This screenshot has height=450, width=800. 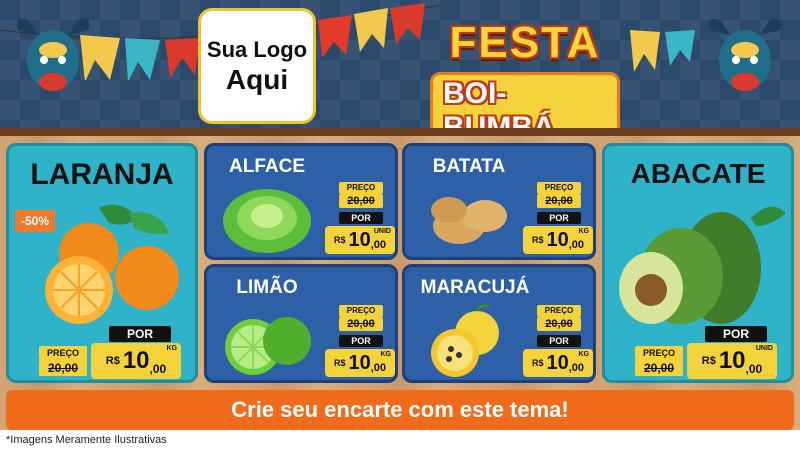 What do you see at coordinates (475, 287) in the screenshot?
I see `product-name: MARACUJÁ` at bounding box center [475, 287].